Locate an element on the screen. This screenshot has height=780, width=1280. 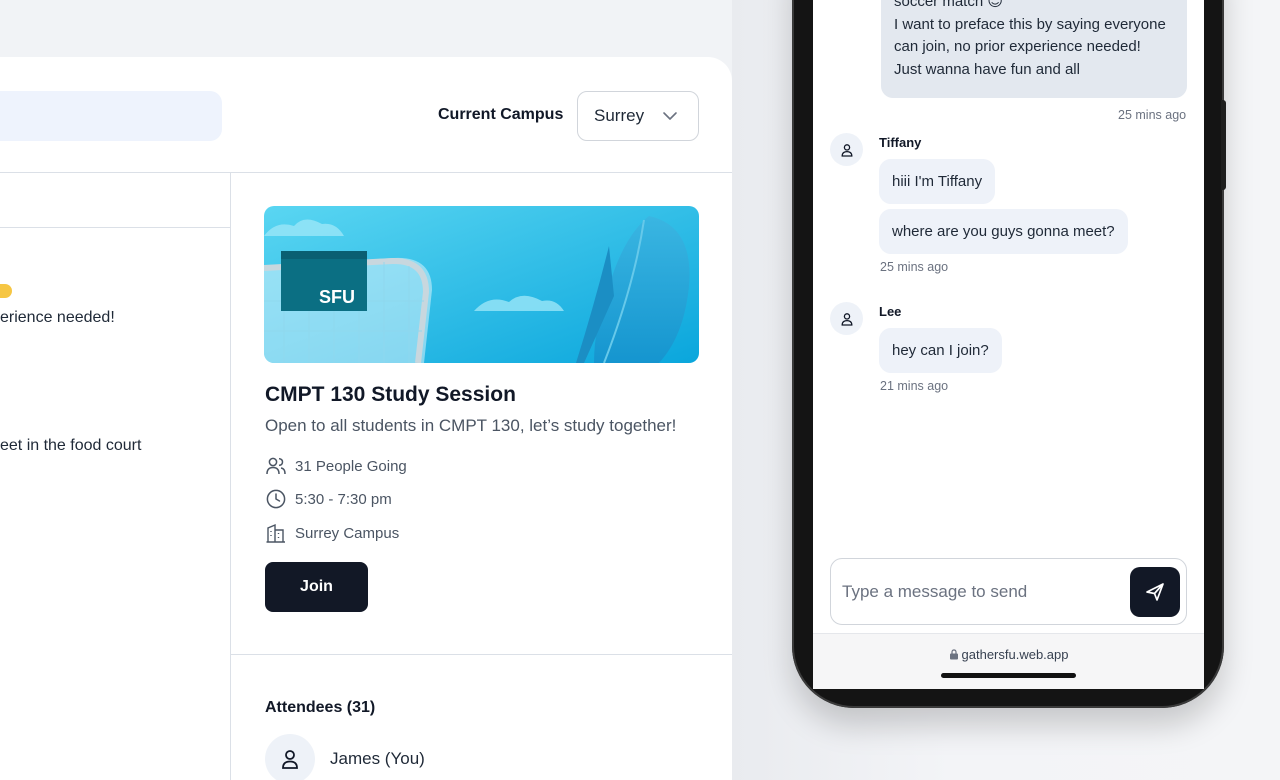
url-display: gathersfu.web.app is located at coordinates (1008, 654).